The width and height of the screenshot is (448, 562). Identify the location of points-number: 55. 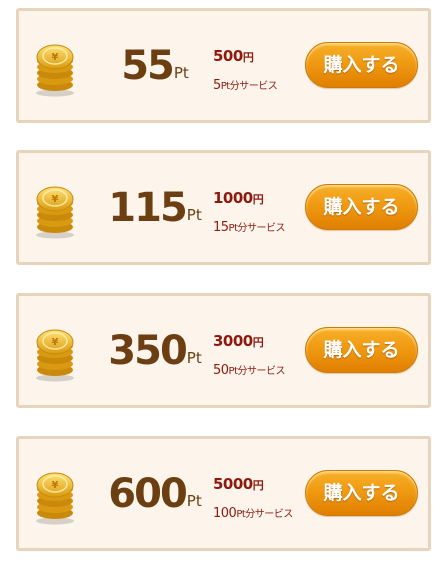
(148, 65).